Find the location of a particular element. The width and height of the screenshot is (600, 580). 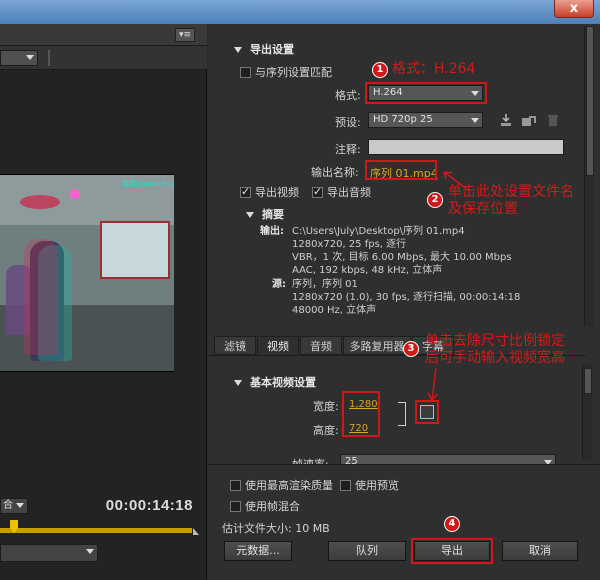

use-preview-checkbox: 使用预览 is located at coordinates (369, 485).